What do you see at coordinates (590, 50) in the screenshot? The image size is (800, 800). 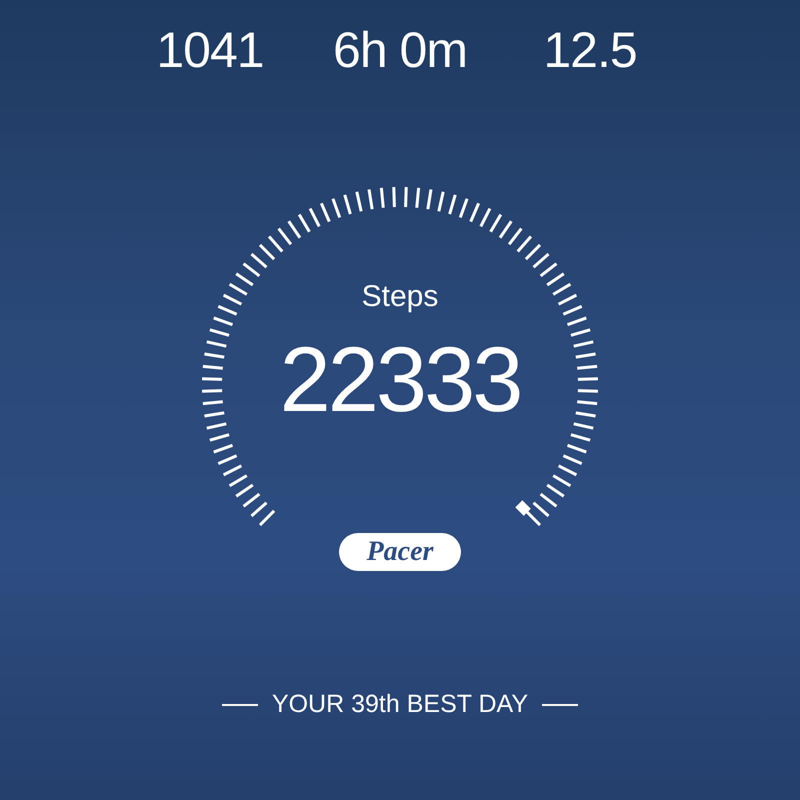 I see `stat-value: 12.5` at bounding box center [590, 50].